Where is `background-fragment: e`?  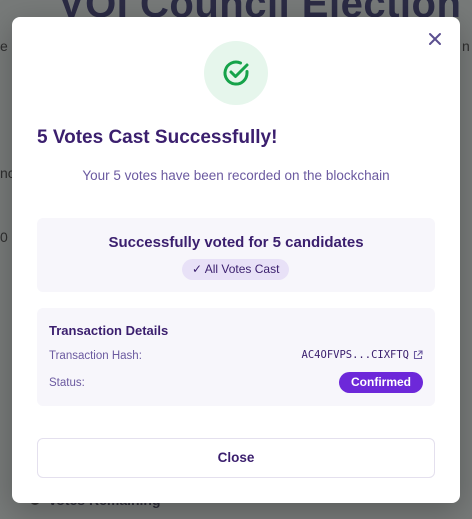 background-fragment: e is located at coordinates (4, 46).